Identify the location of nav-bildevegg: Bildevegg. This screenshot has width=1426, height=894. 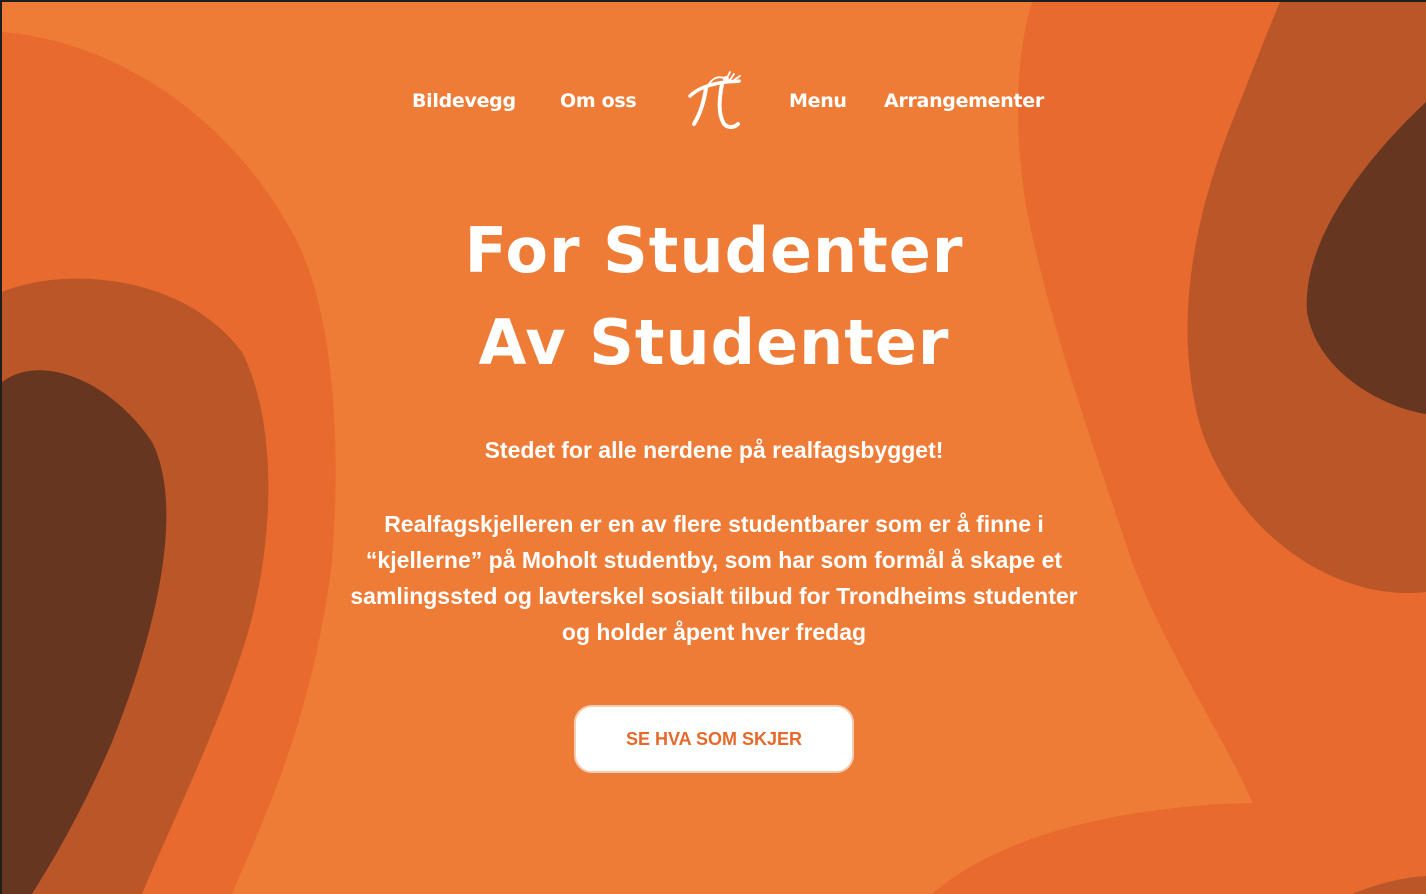
(464, 101).